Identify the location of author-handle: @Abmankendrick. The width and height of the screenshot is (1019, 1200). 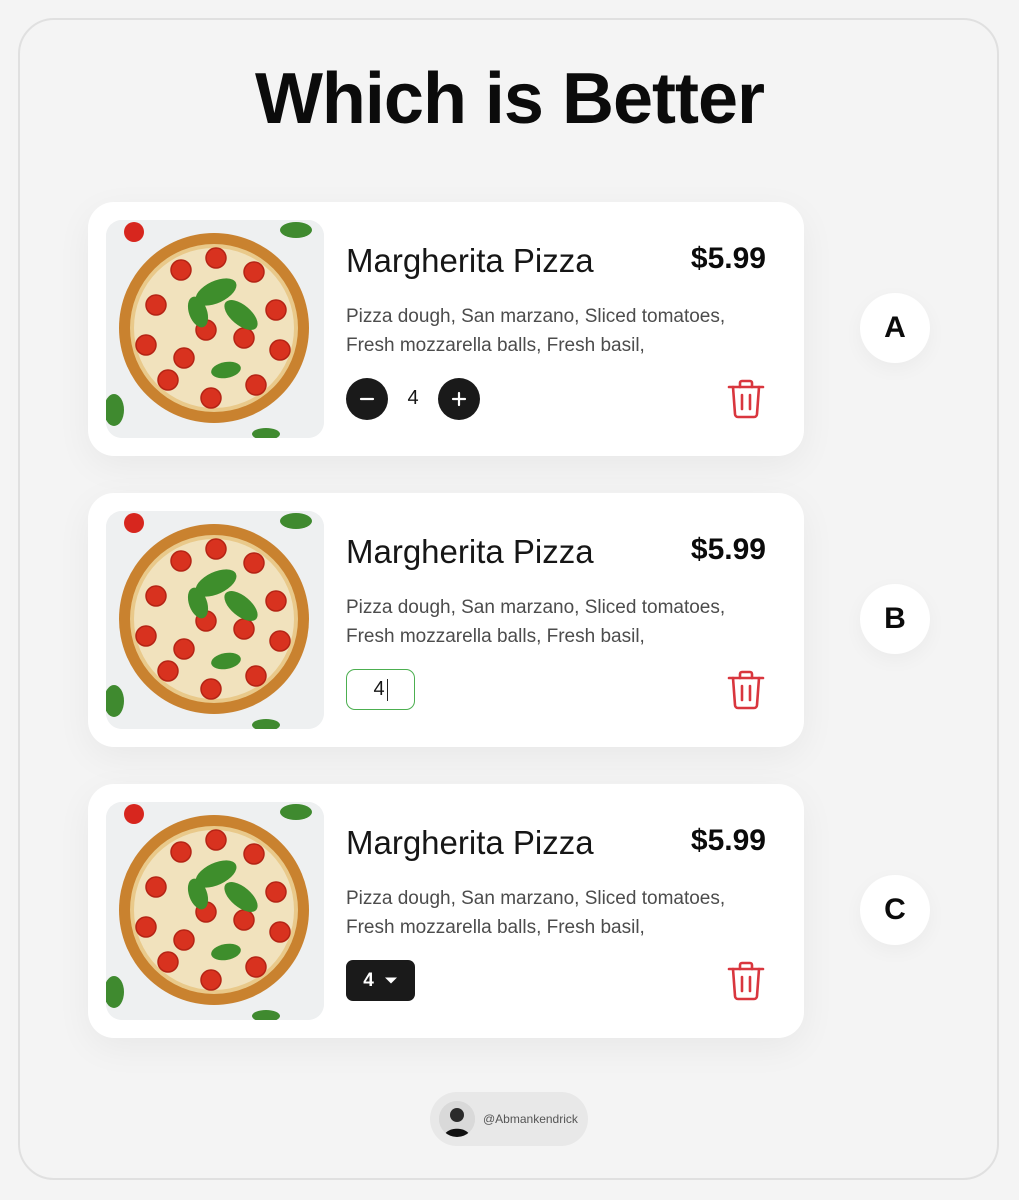
(530, 1119).